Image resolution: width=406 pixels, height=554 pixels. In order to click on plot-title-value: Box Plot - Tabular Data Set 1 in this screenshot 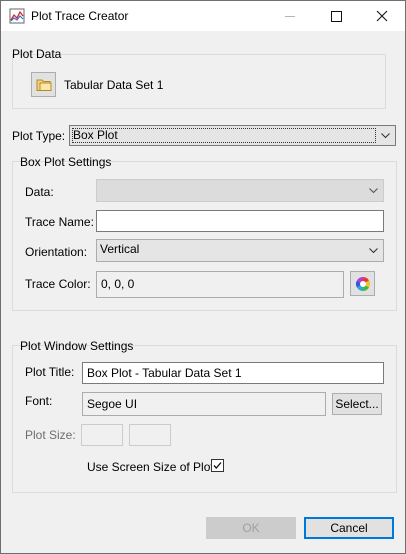, I will do `click(164, 373)`.